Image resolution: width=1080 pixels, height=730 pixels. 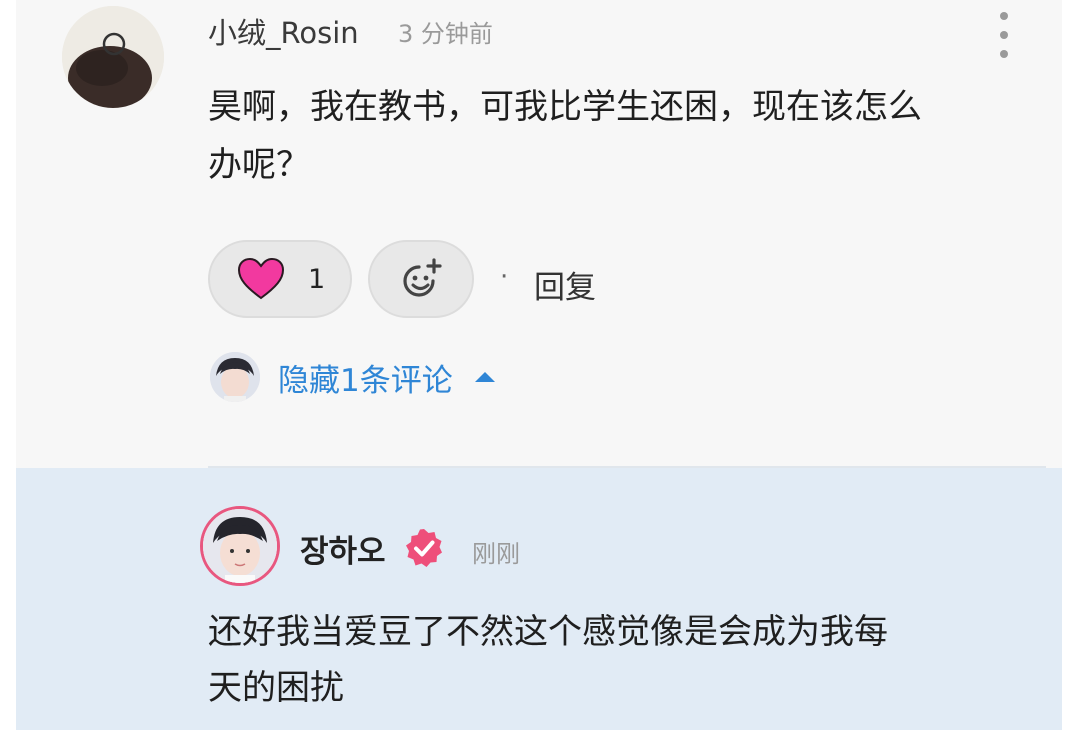 I want to click on more-vertical-icon, so click(x=1004, y=35).